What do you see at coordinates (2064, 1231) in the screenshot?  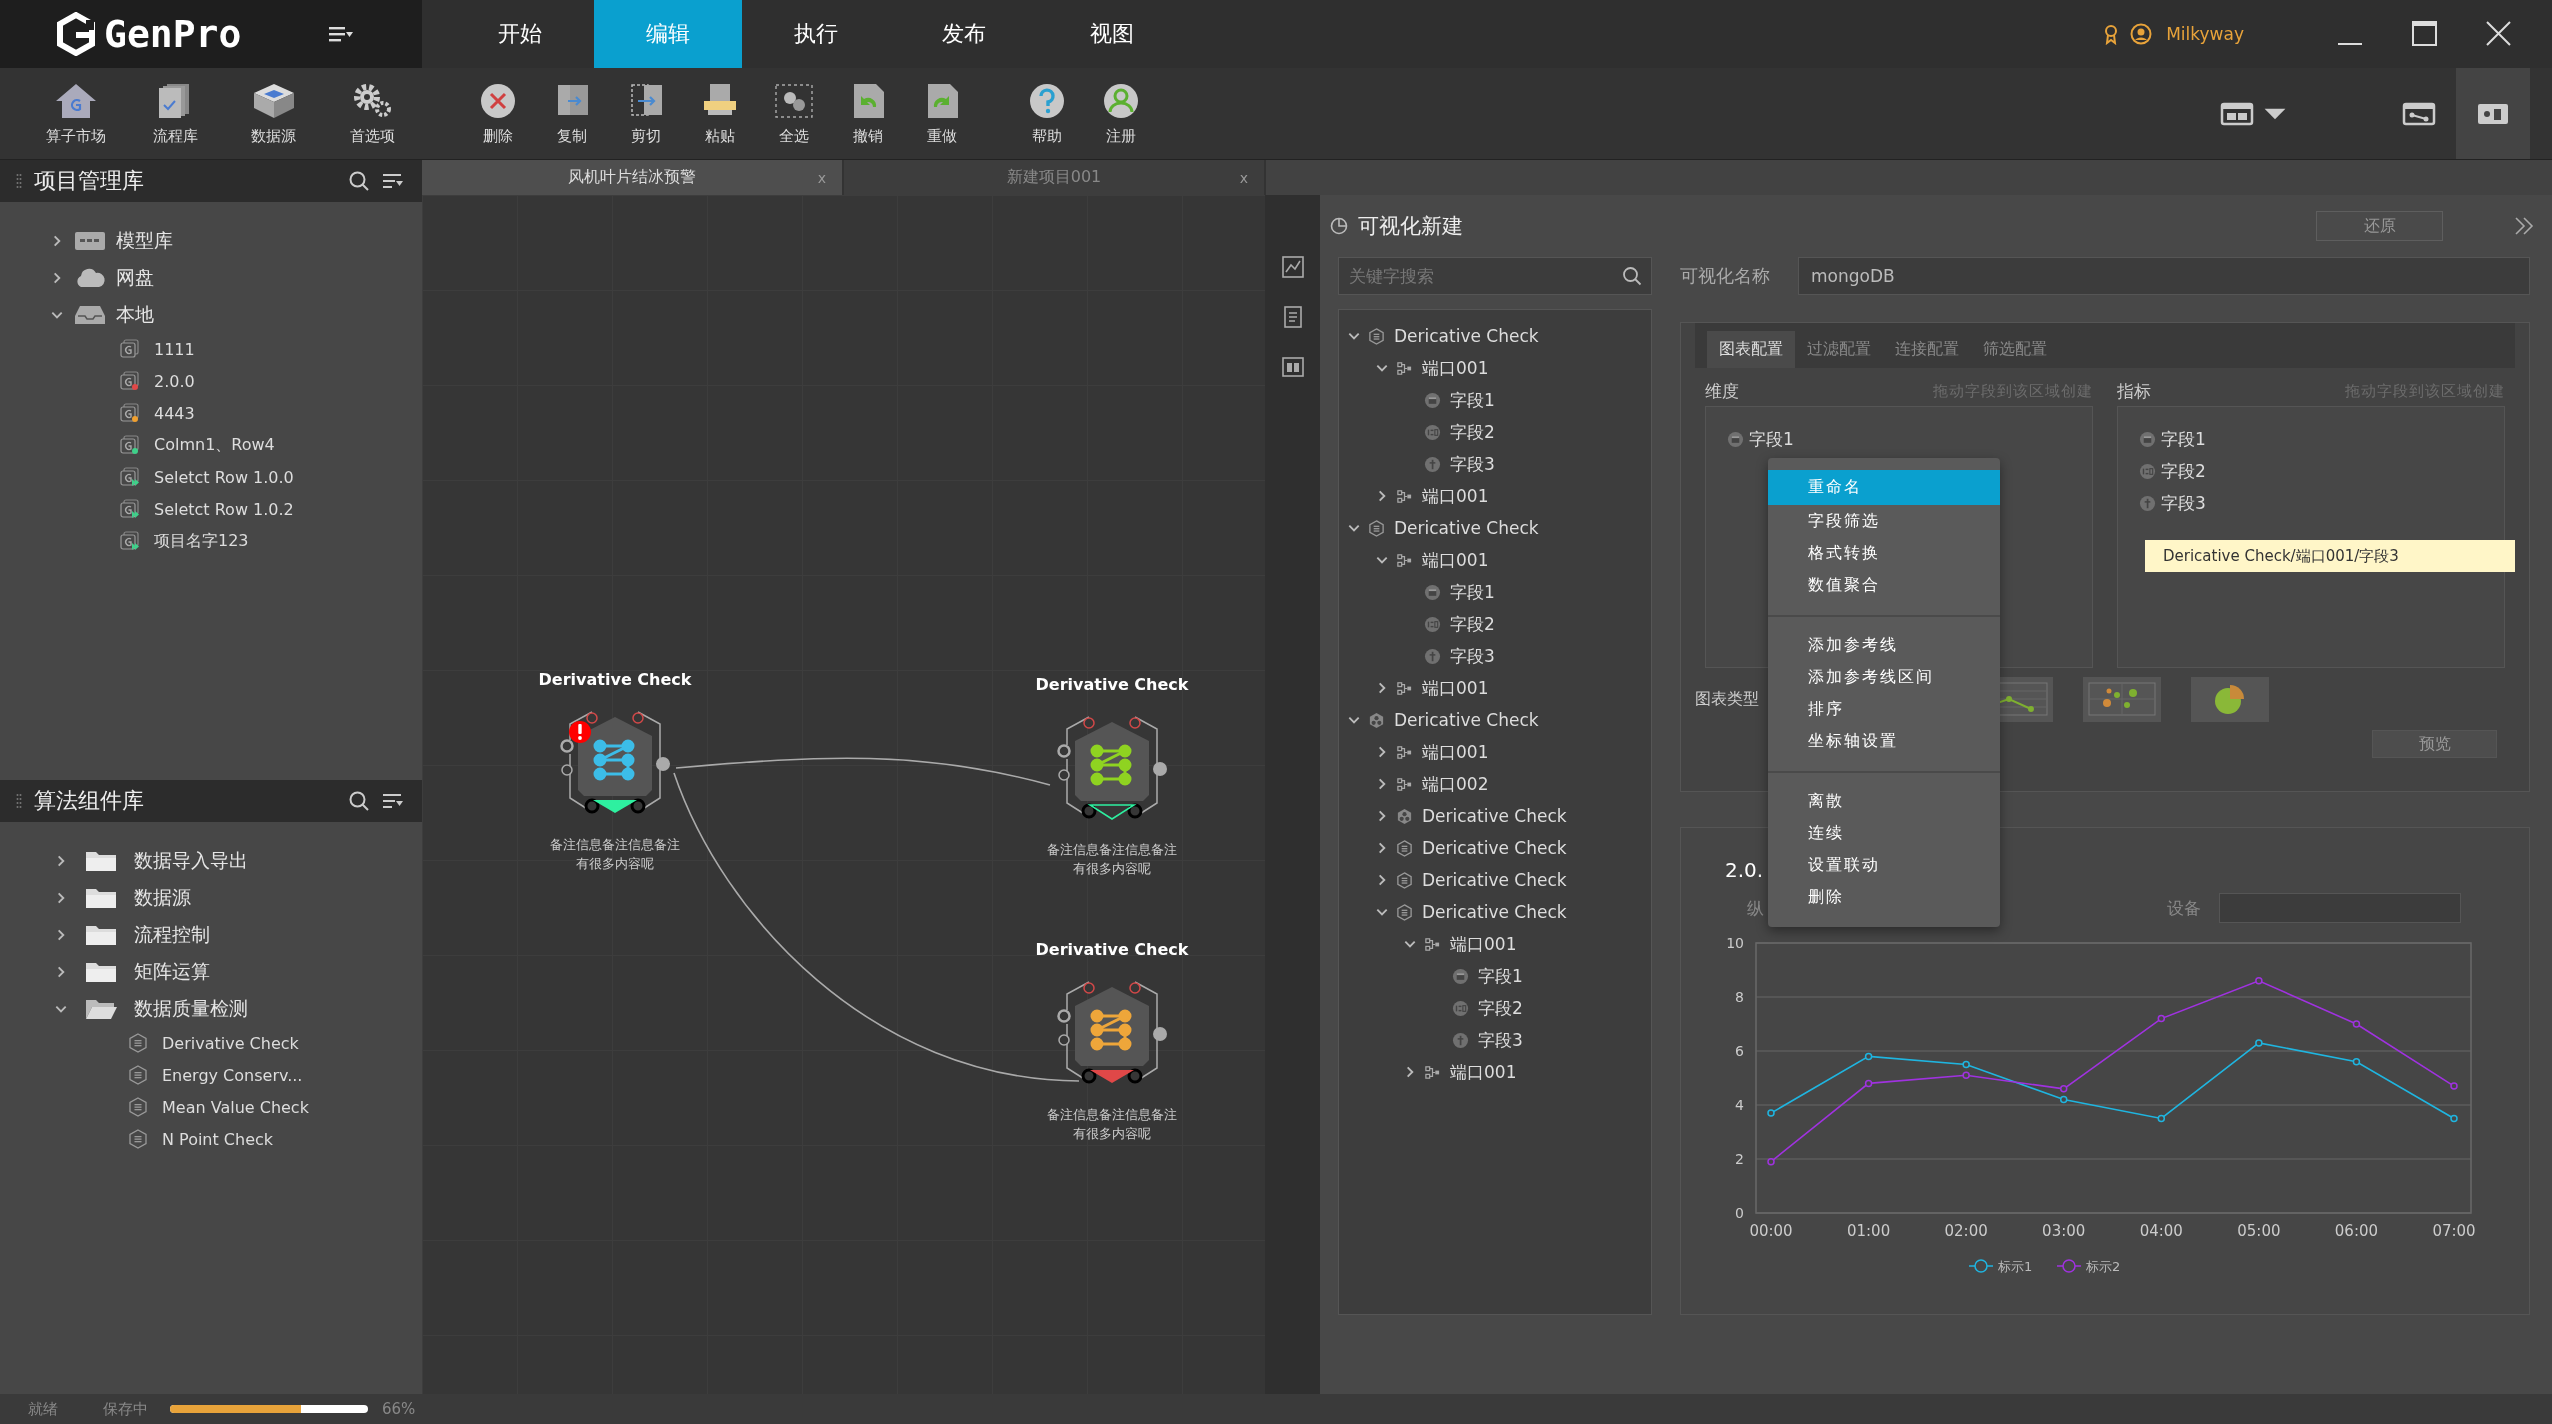 I see `axis-label: 03:00` at bounding box center [2064, 1231].